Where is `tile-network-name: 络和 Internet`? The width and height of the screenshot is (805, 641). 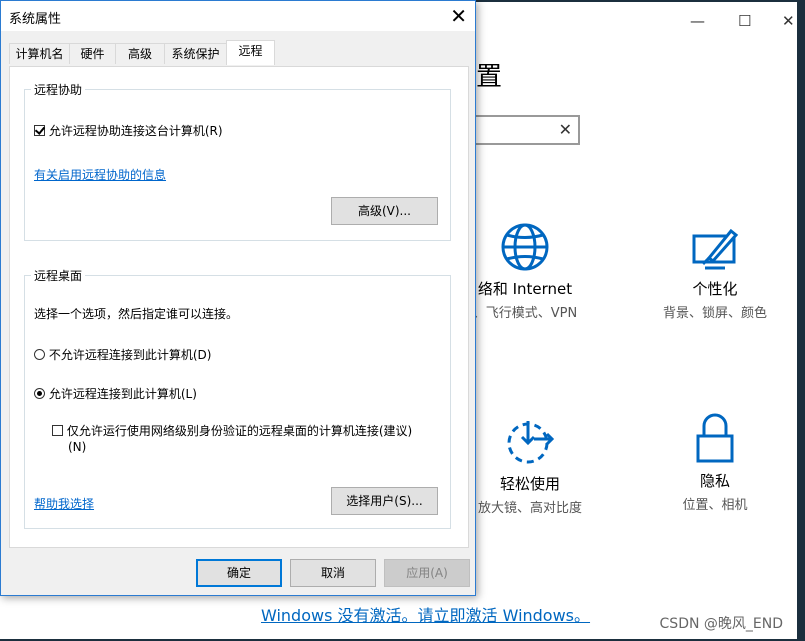
tile-network-name: 络和 Internet is located at coordinates (525, 289).